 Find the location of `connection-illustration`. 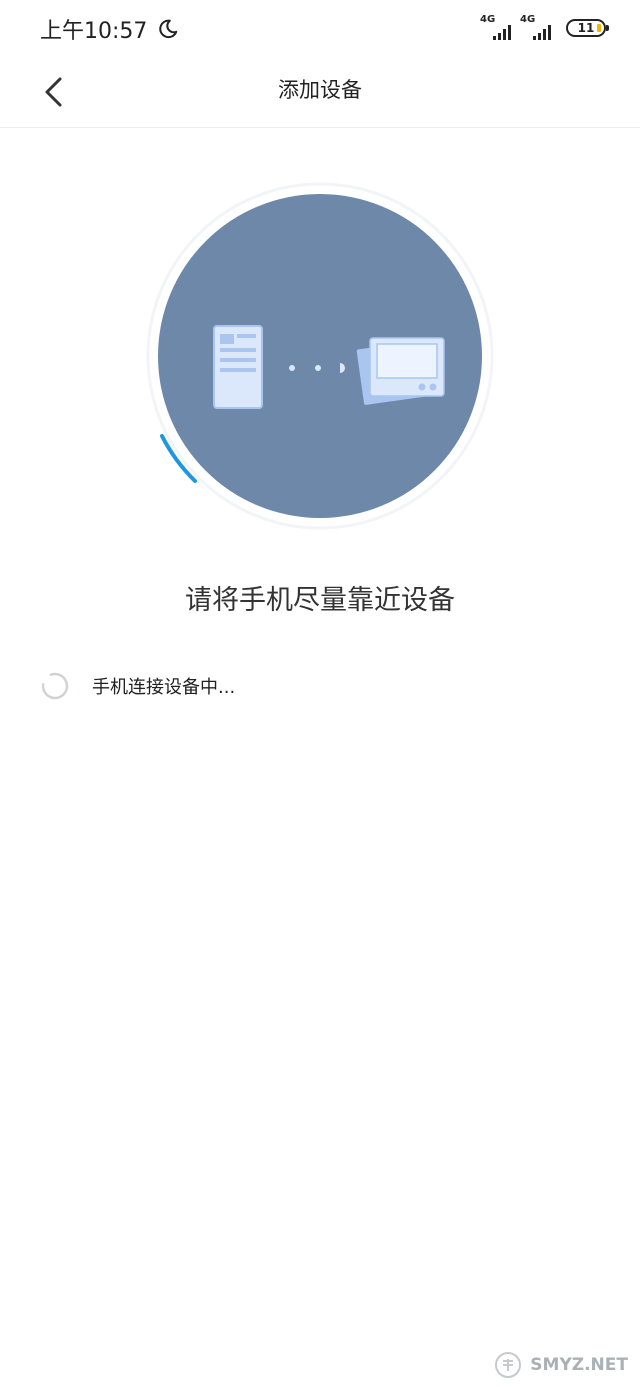

connection-illustration is located at coordinates (320, 356).